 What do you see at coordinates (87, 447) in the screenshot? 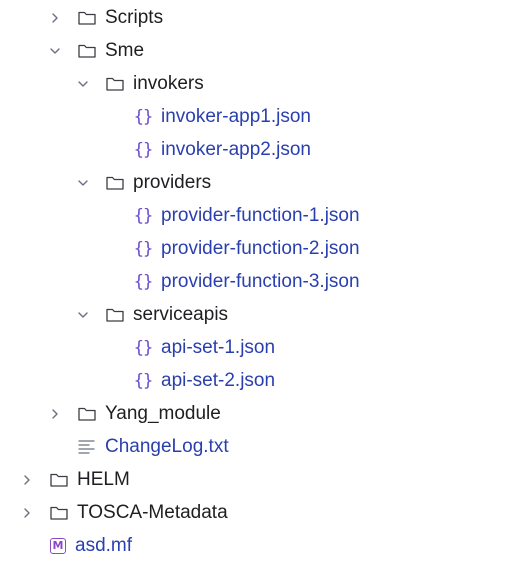
I see `text-file-icon` at bounding box center [87, 447].